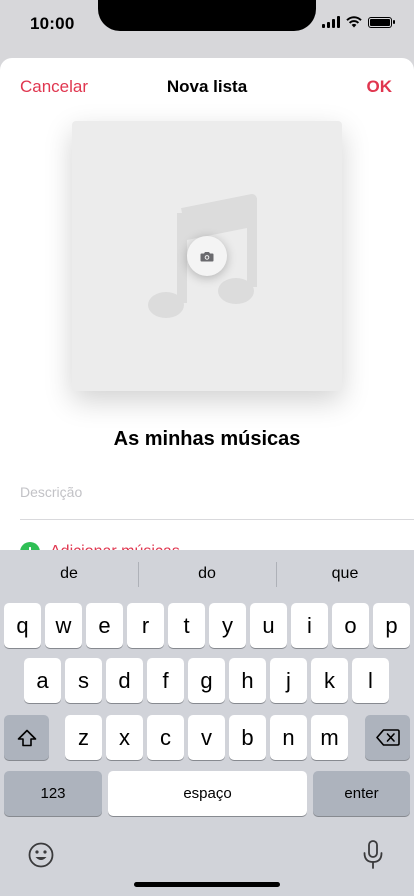  Describe the element at coordinates (83, 737) in the screenshot. I see `key-z: z` at that location.